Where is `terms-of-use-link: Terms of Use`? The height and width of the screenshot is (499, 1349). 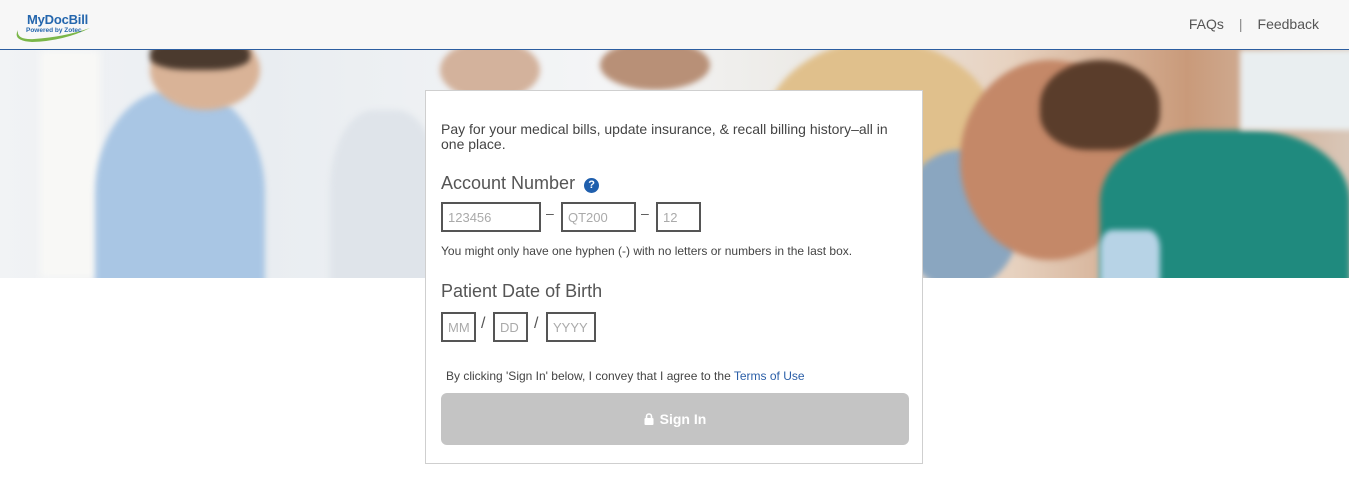
terms-of-use-link: Terms of Use is located at coordinates (769, 376).